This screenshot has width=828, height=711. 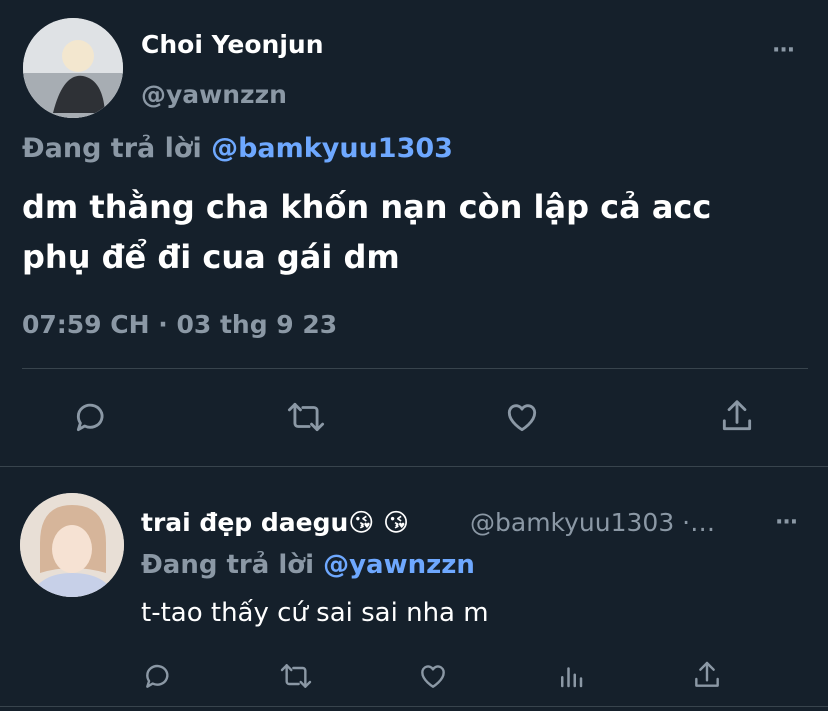 I want to click on retweet-icon, so click(x=306, y=417).